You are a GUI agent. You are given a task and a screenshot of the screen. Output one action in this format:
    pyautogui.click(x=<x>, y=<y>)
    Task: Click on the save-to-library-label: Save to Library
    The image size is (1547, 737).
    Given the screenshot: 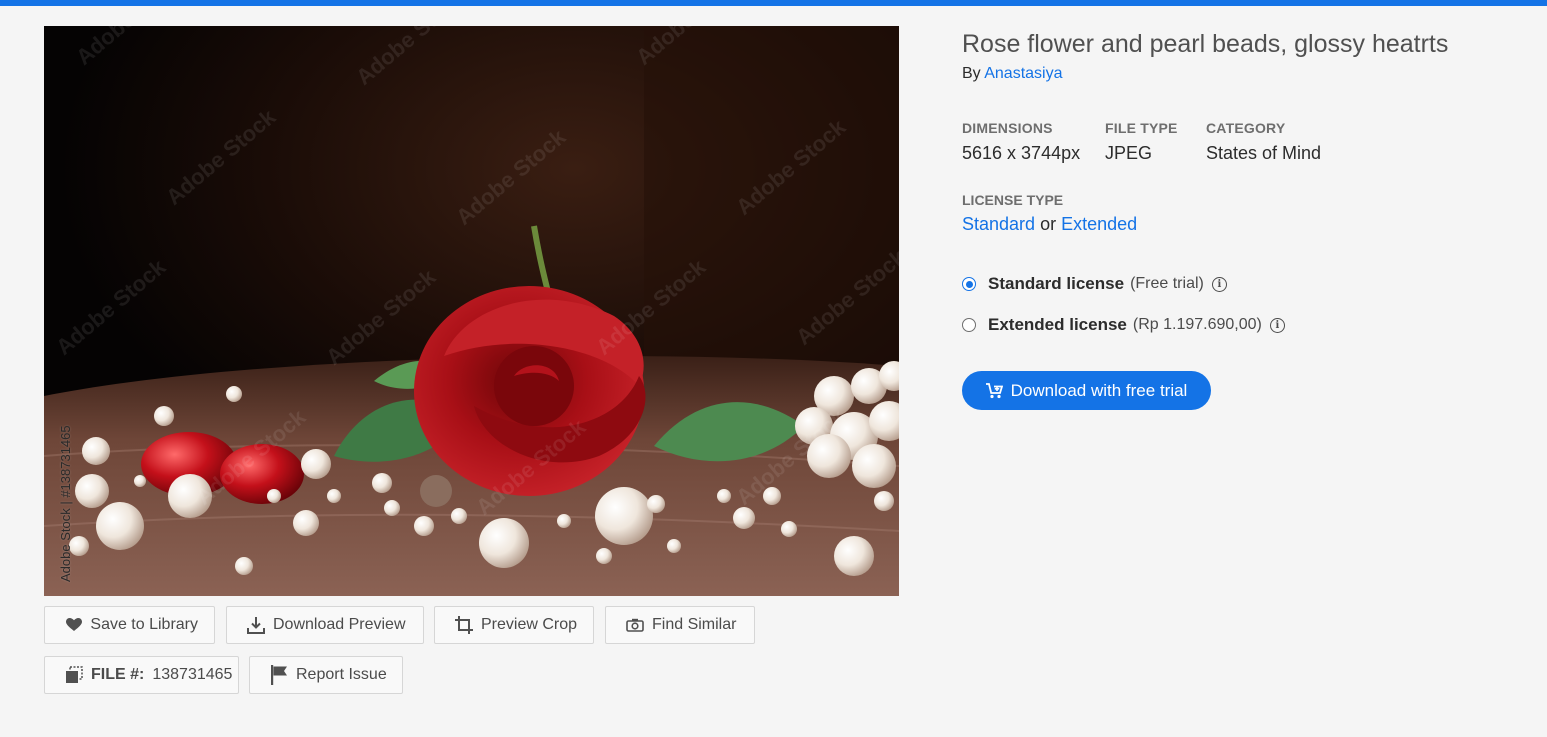 What is the action you would take?
    pyautogui.click(x=144, y=624)
    